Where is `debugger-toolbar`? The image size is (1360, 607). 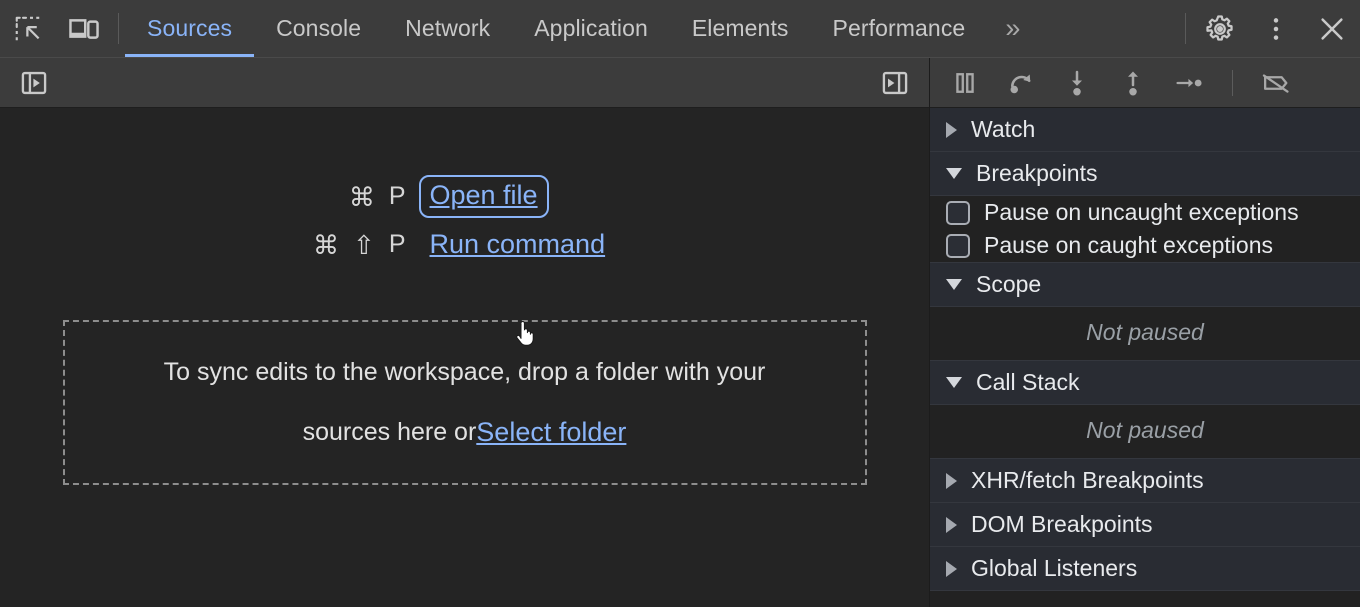 debugger-toolbar is located at coordinates (1145, 83).